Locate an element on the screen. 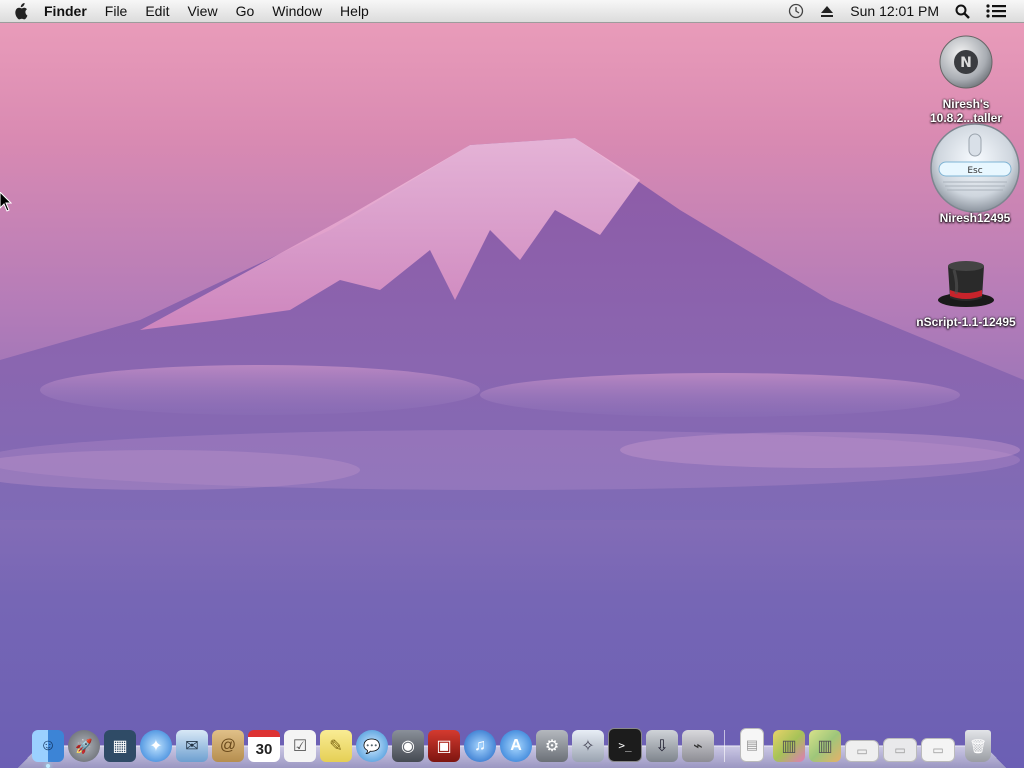 The height and width of the screenshot is (768, 1024). svg-text: N is located at coordinates (966, 63).